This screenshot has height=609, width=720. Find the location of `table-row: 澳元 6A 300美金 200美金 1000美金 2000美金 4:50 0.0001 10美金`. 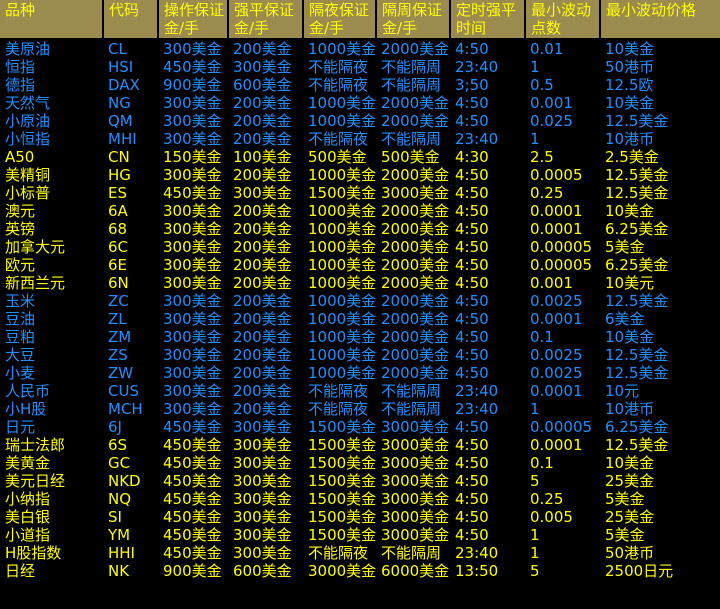

table-row: 澳元 6A 300美金 200美金 1000美金 2000美金 4:50 0.0001 10美金 is located at coordinates (360, 211).